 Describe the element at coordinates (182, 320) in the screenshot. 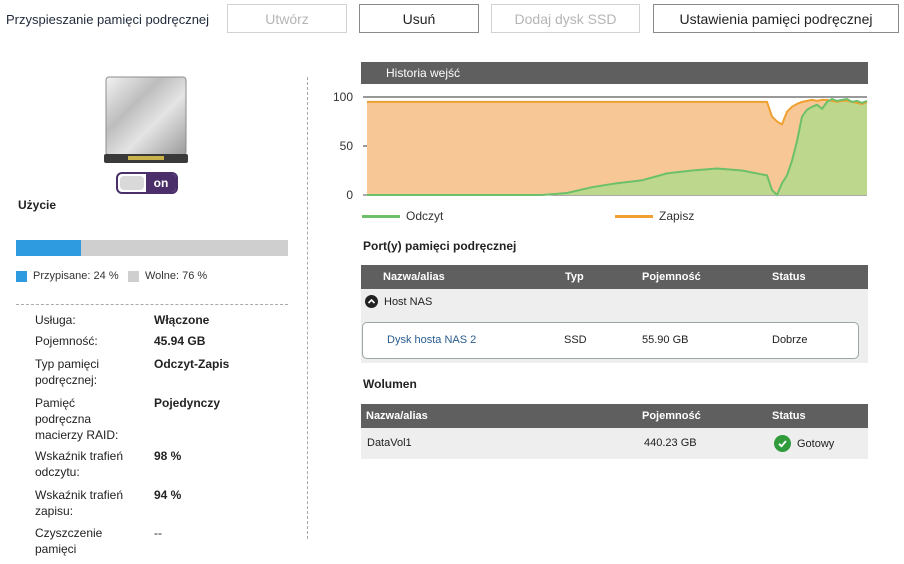

I see `prop-value-service: Włączone` at that location.